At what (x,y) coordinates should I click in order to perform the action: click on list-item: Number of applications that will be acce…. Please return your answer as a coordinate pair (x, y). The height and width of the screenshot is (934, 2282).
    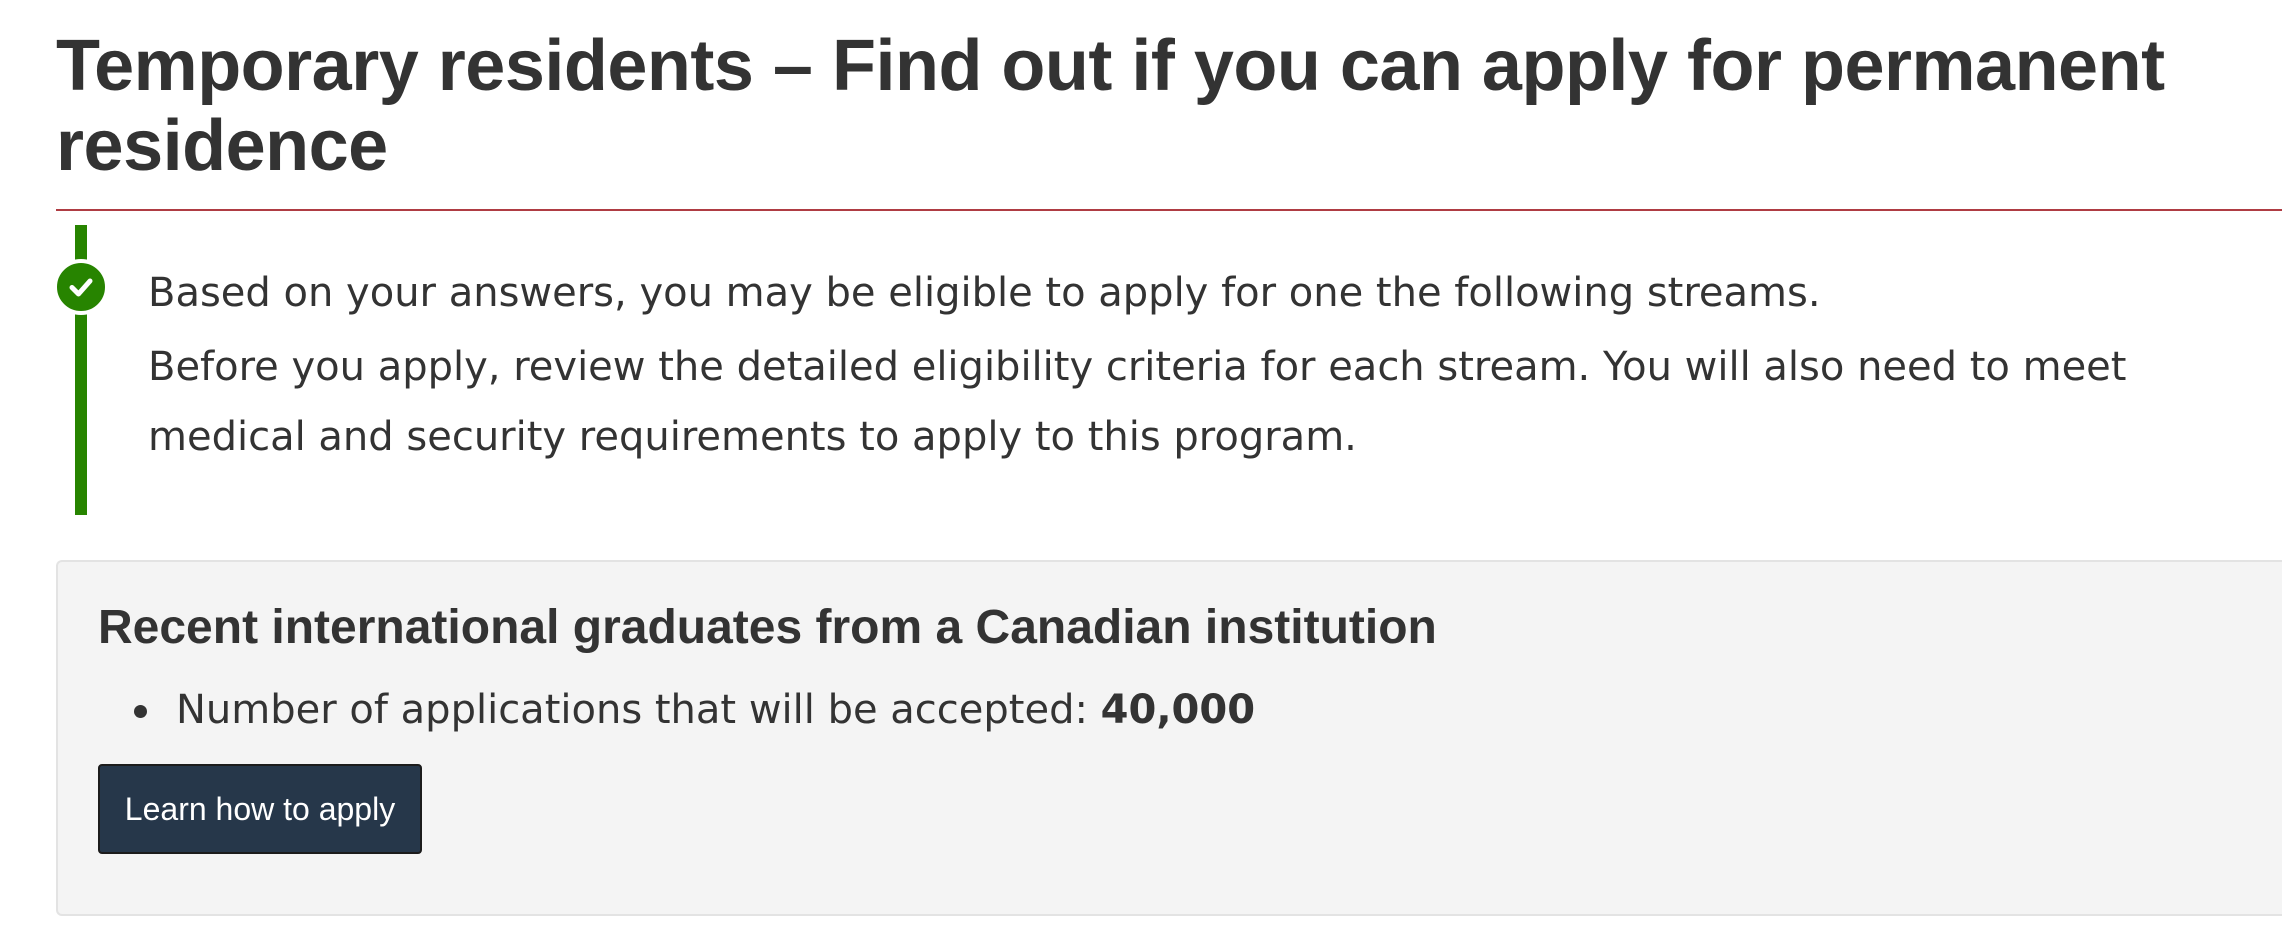
    Looking at the image, I should click on (676, 710).